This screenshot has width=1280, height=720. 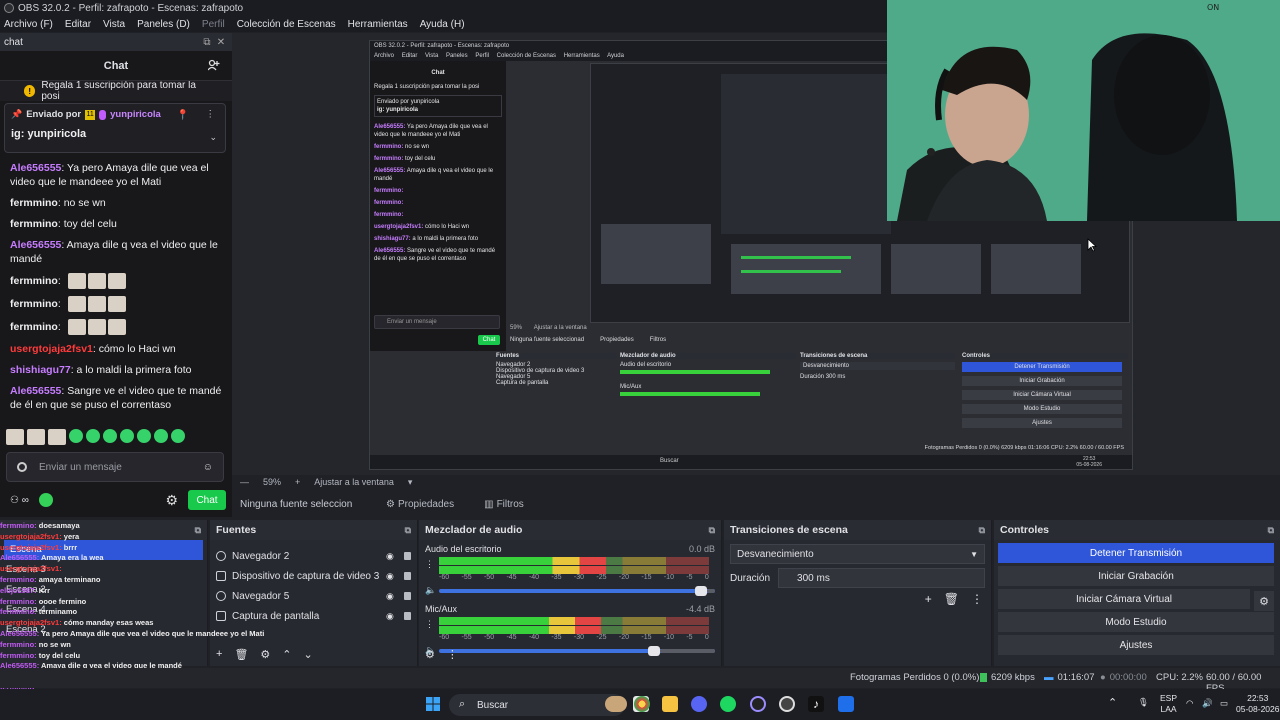 I want to click on add-icon: +, so click(x=928, y=599).